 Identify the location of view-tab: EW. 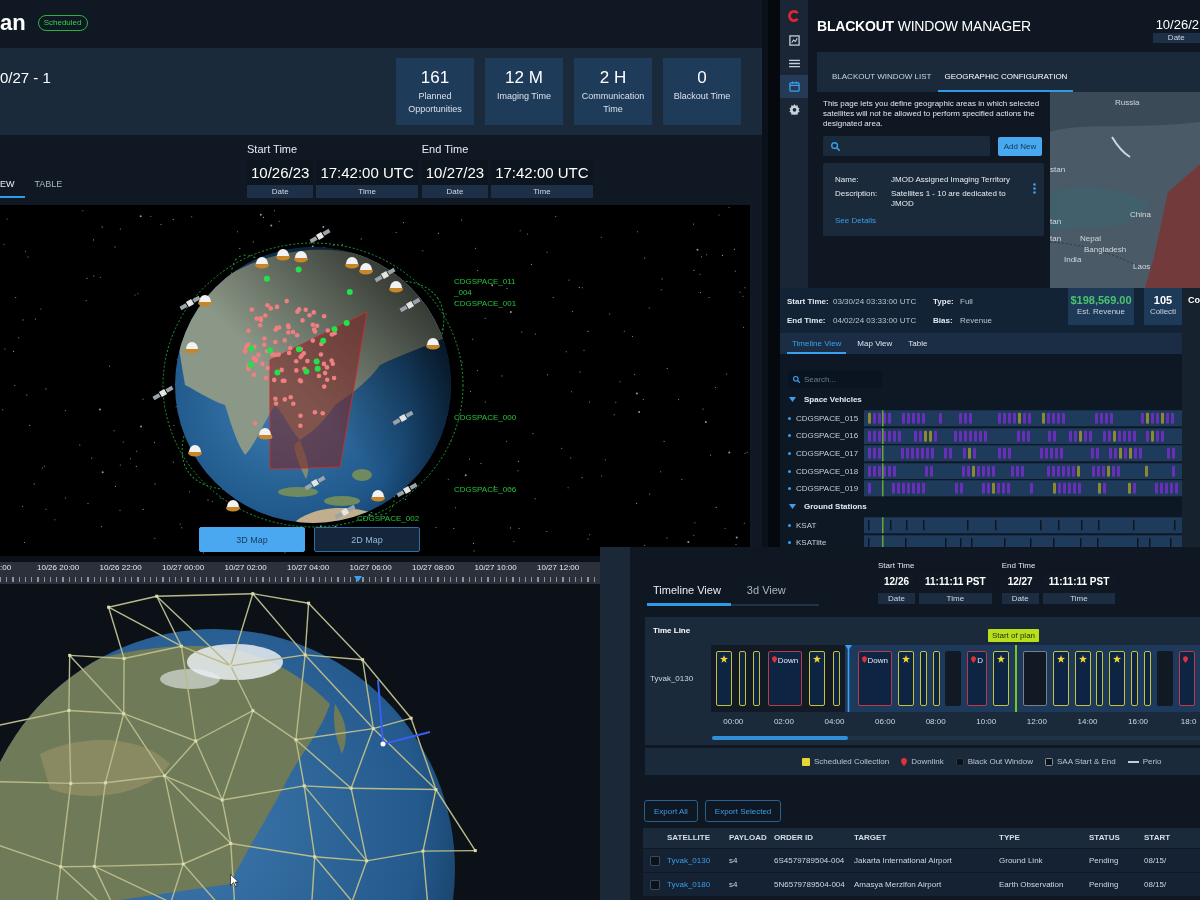
(12, 188).